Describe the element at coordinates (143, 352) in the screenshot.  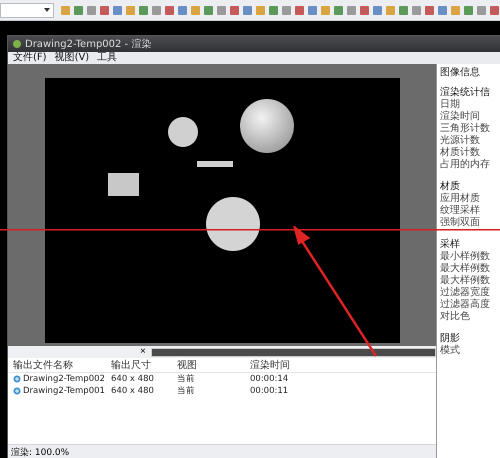
I see `close-button: ×` at that location.